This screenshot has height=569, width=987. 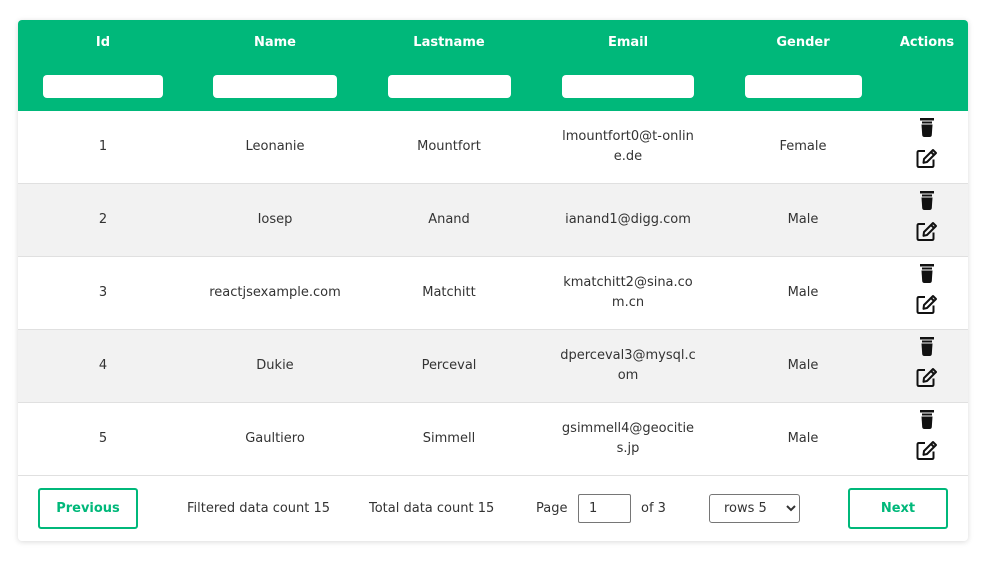 What do you see at coordinates (803, 65) in the screenshot?
I see `column-header-gender: Gender` at bounding box center [803, 65].